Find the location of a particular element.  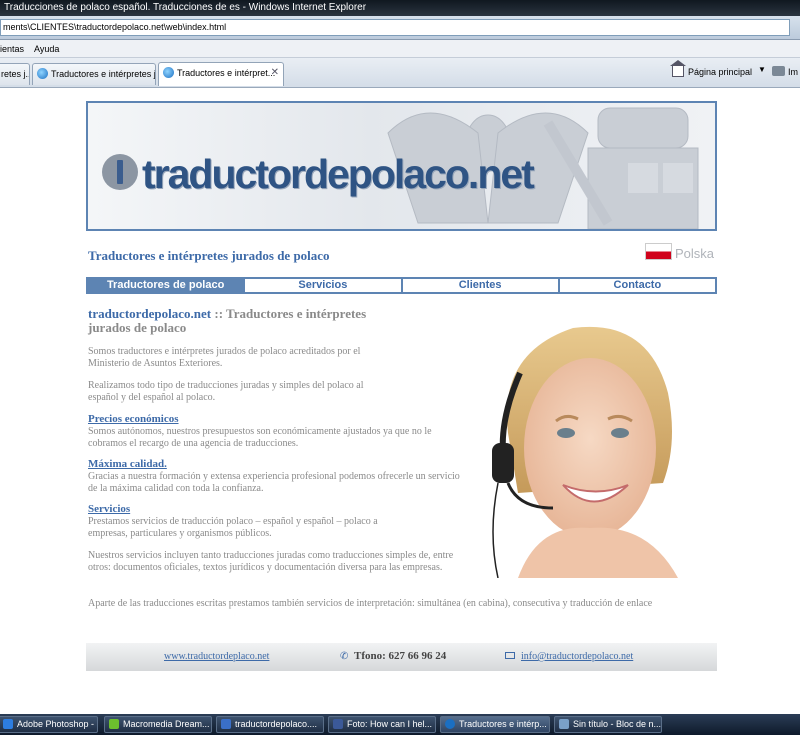

home-button: Página principal is located at coordinates (711, 69).